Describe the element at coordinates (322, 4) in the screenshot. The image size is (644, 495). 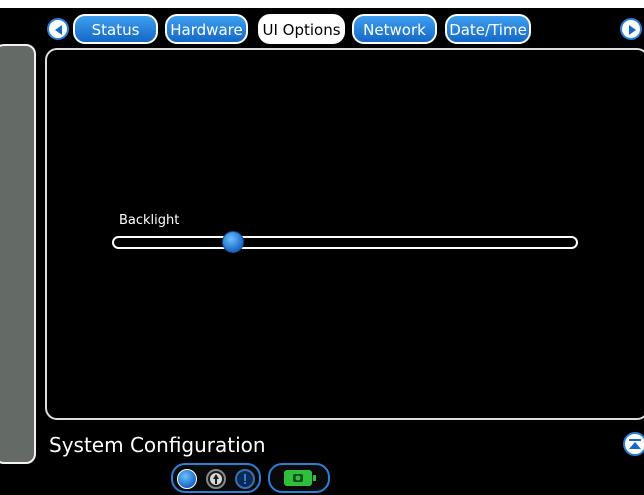
I see `top-band` at that location.